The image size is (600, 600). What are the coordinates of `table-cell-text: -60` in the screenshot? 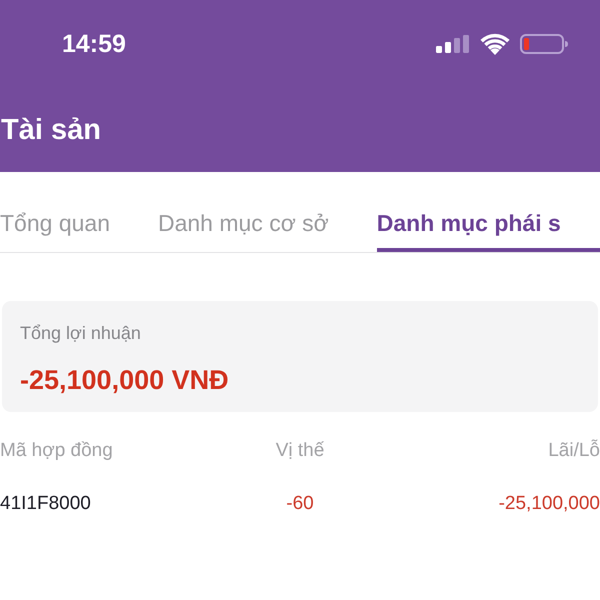 It's located at (300, 504).